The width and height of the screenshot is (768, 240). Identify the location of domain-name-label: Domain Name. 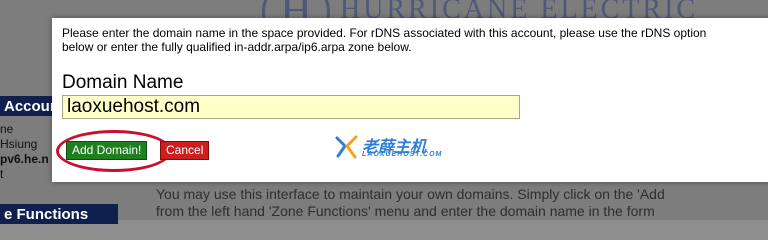
(123, 82).